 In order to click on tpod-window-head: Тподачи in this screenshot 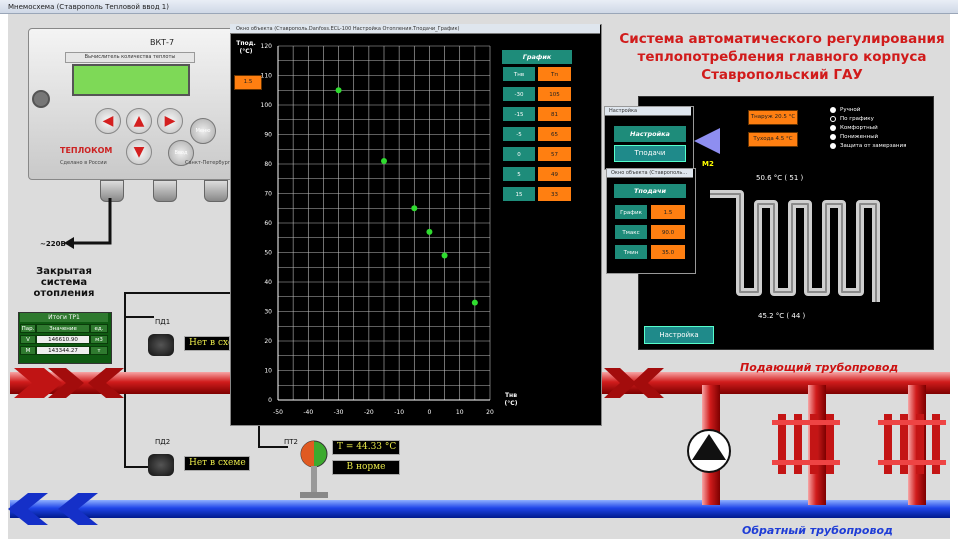, I will do `click(650, 191)`.